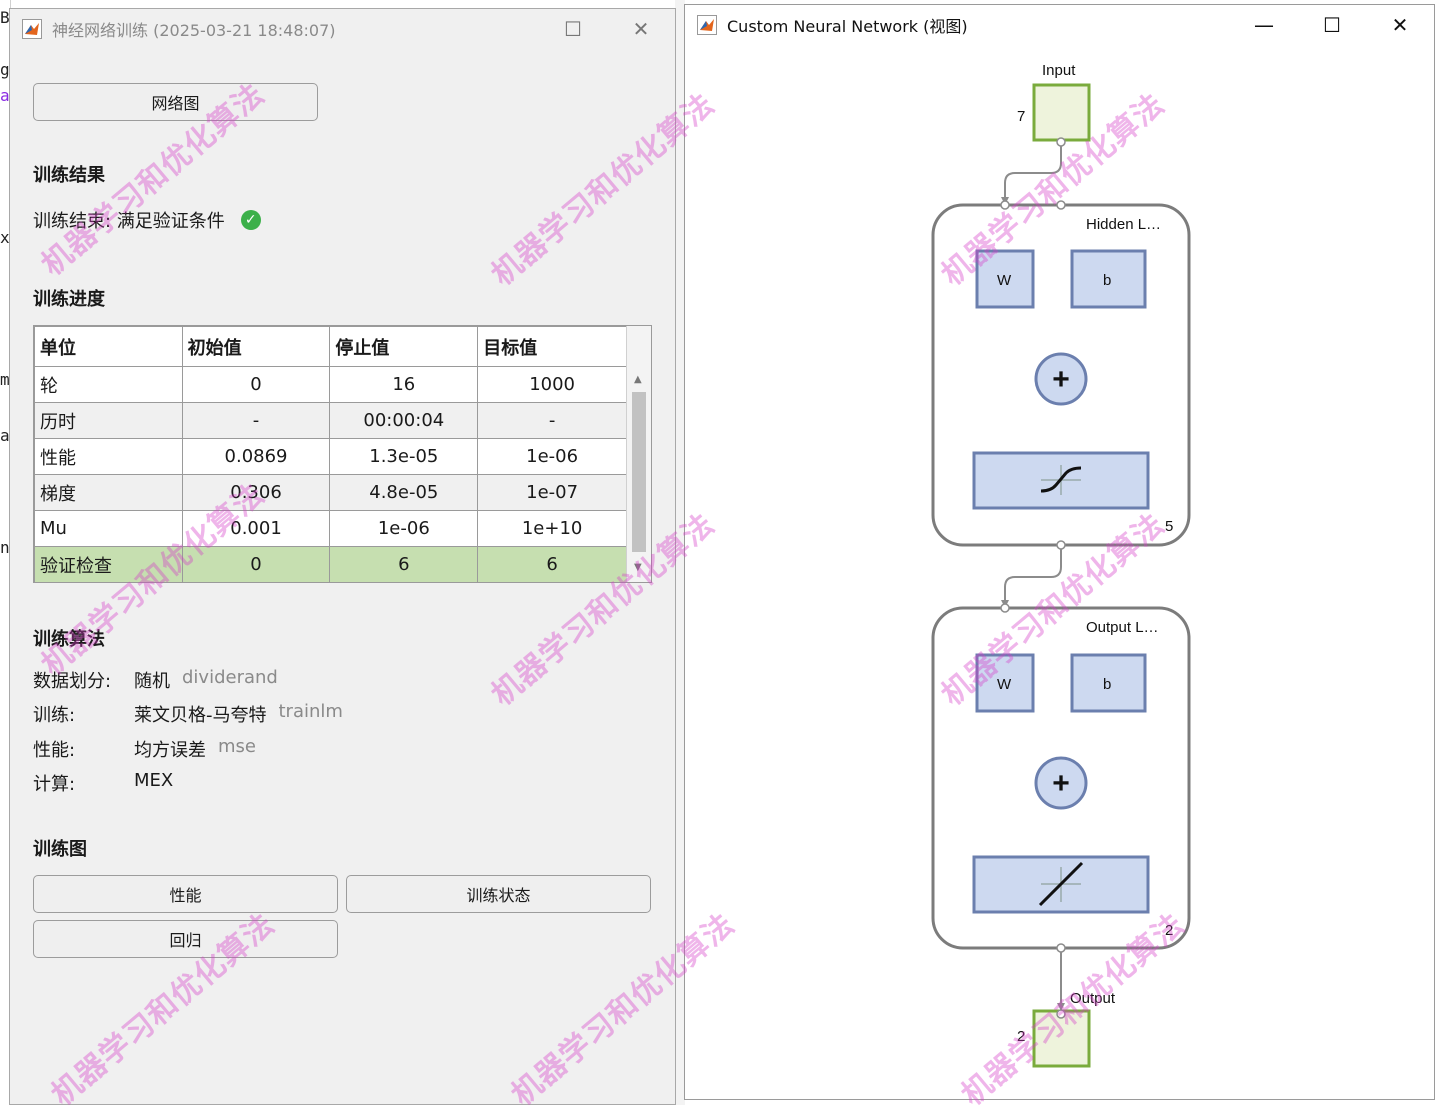  Describe the element at coordinates (170, 750) in the screenshot. I see `algorithm-value: 均方误差` at that location.